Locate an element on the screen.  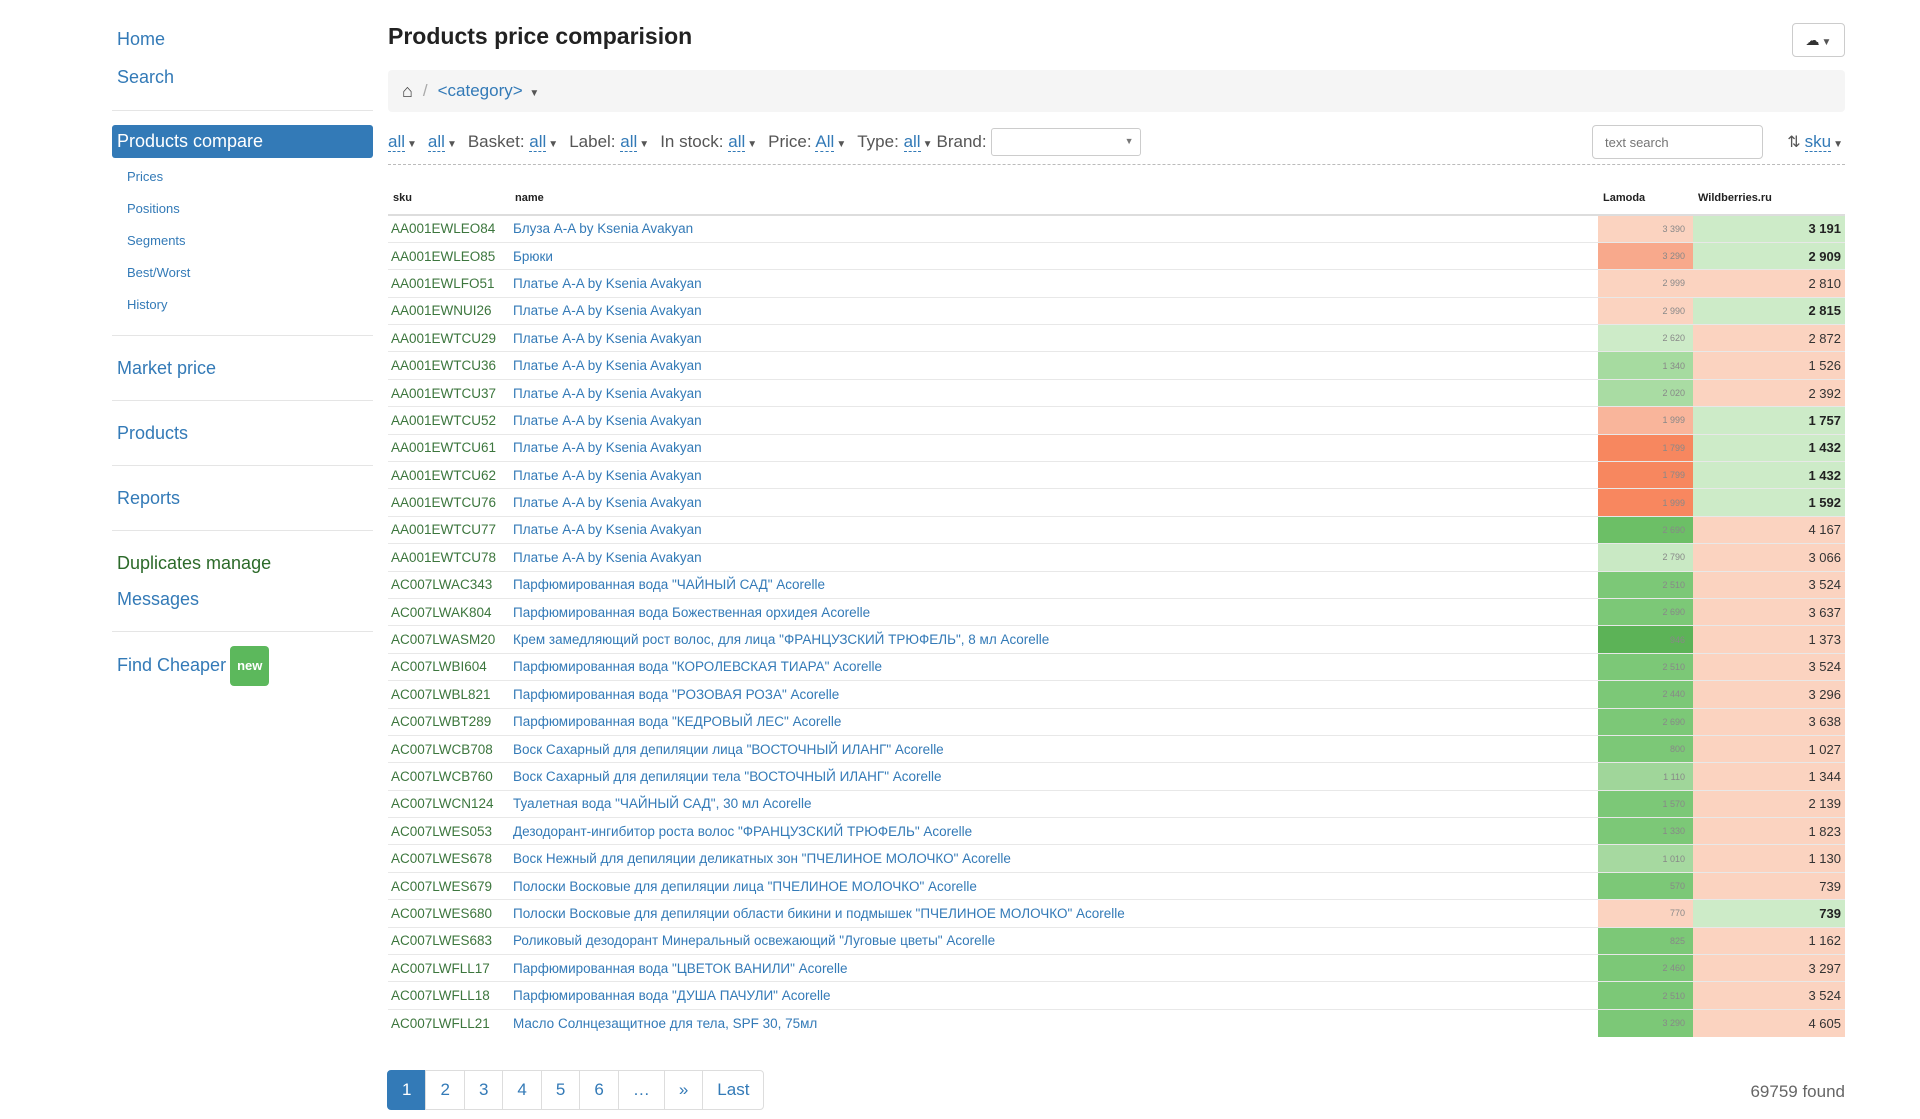
col-sku: sku is located at coordinates (449, 198).